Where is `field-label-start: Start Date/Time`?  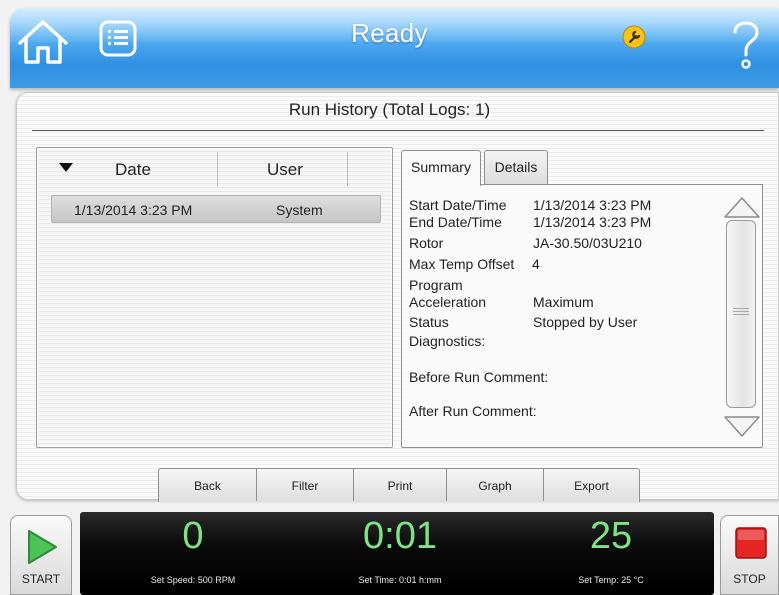
field-label-start: Start Date/Time is located at coordinates (458, 205).